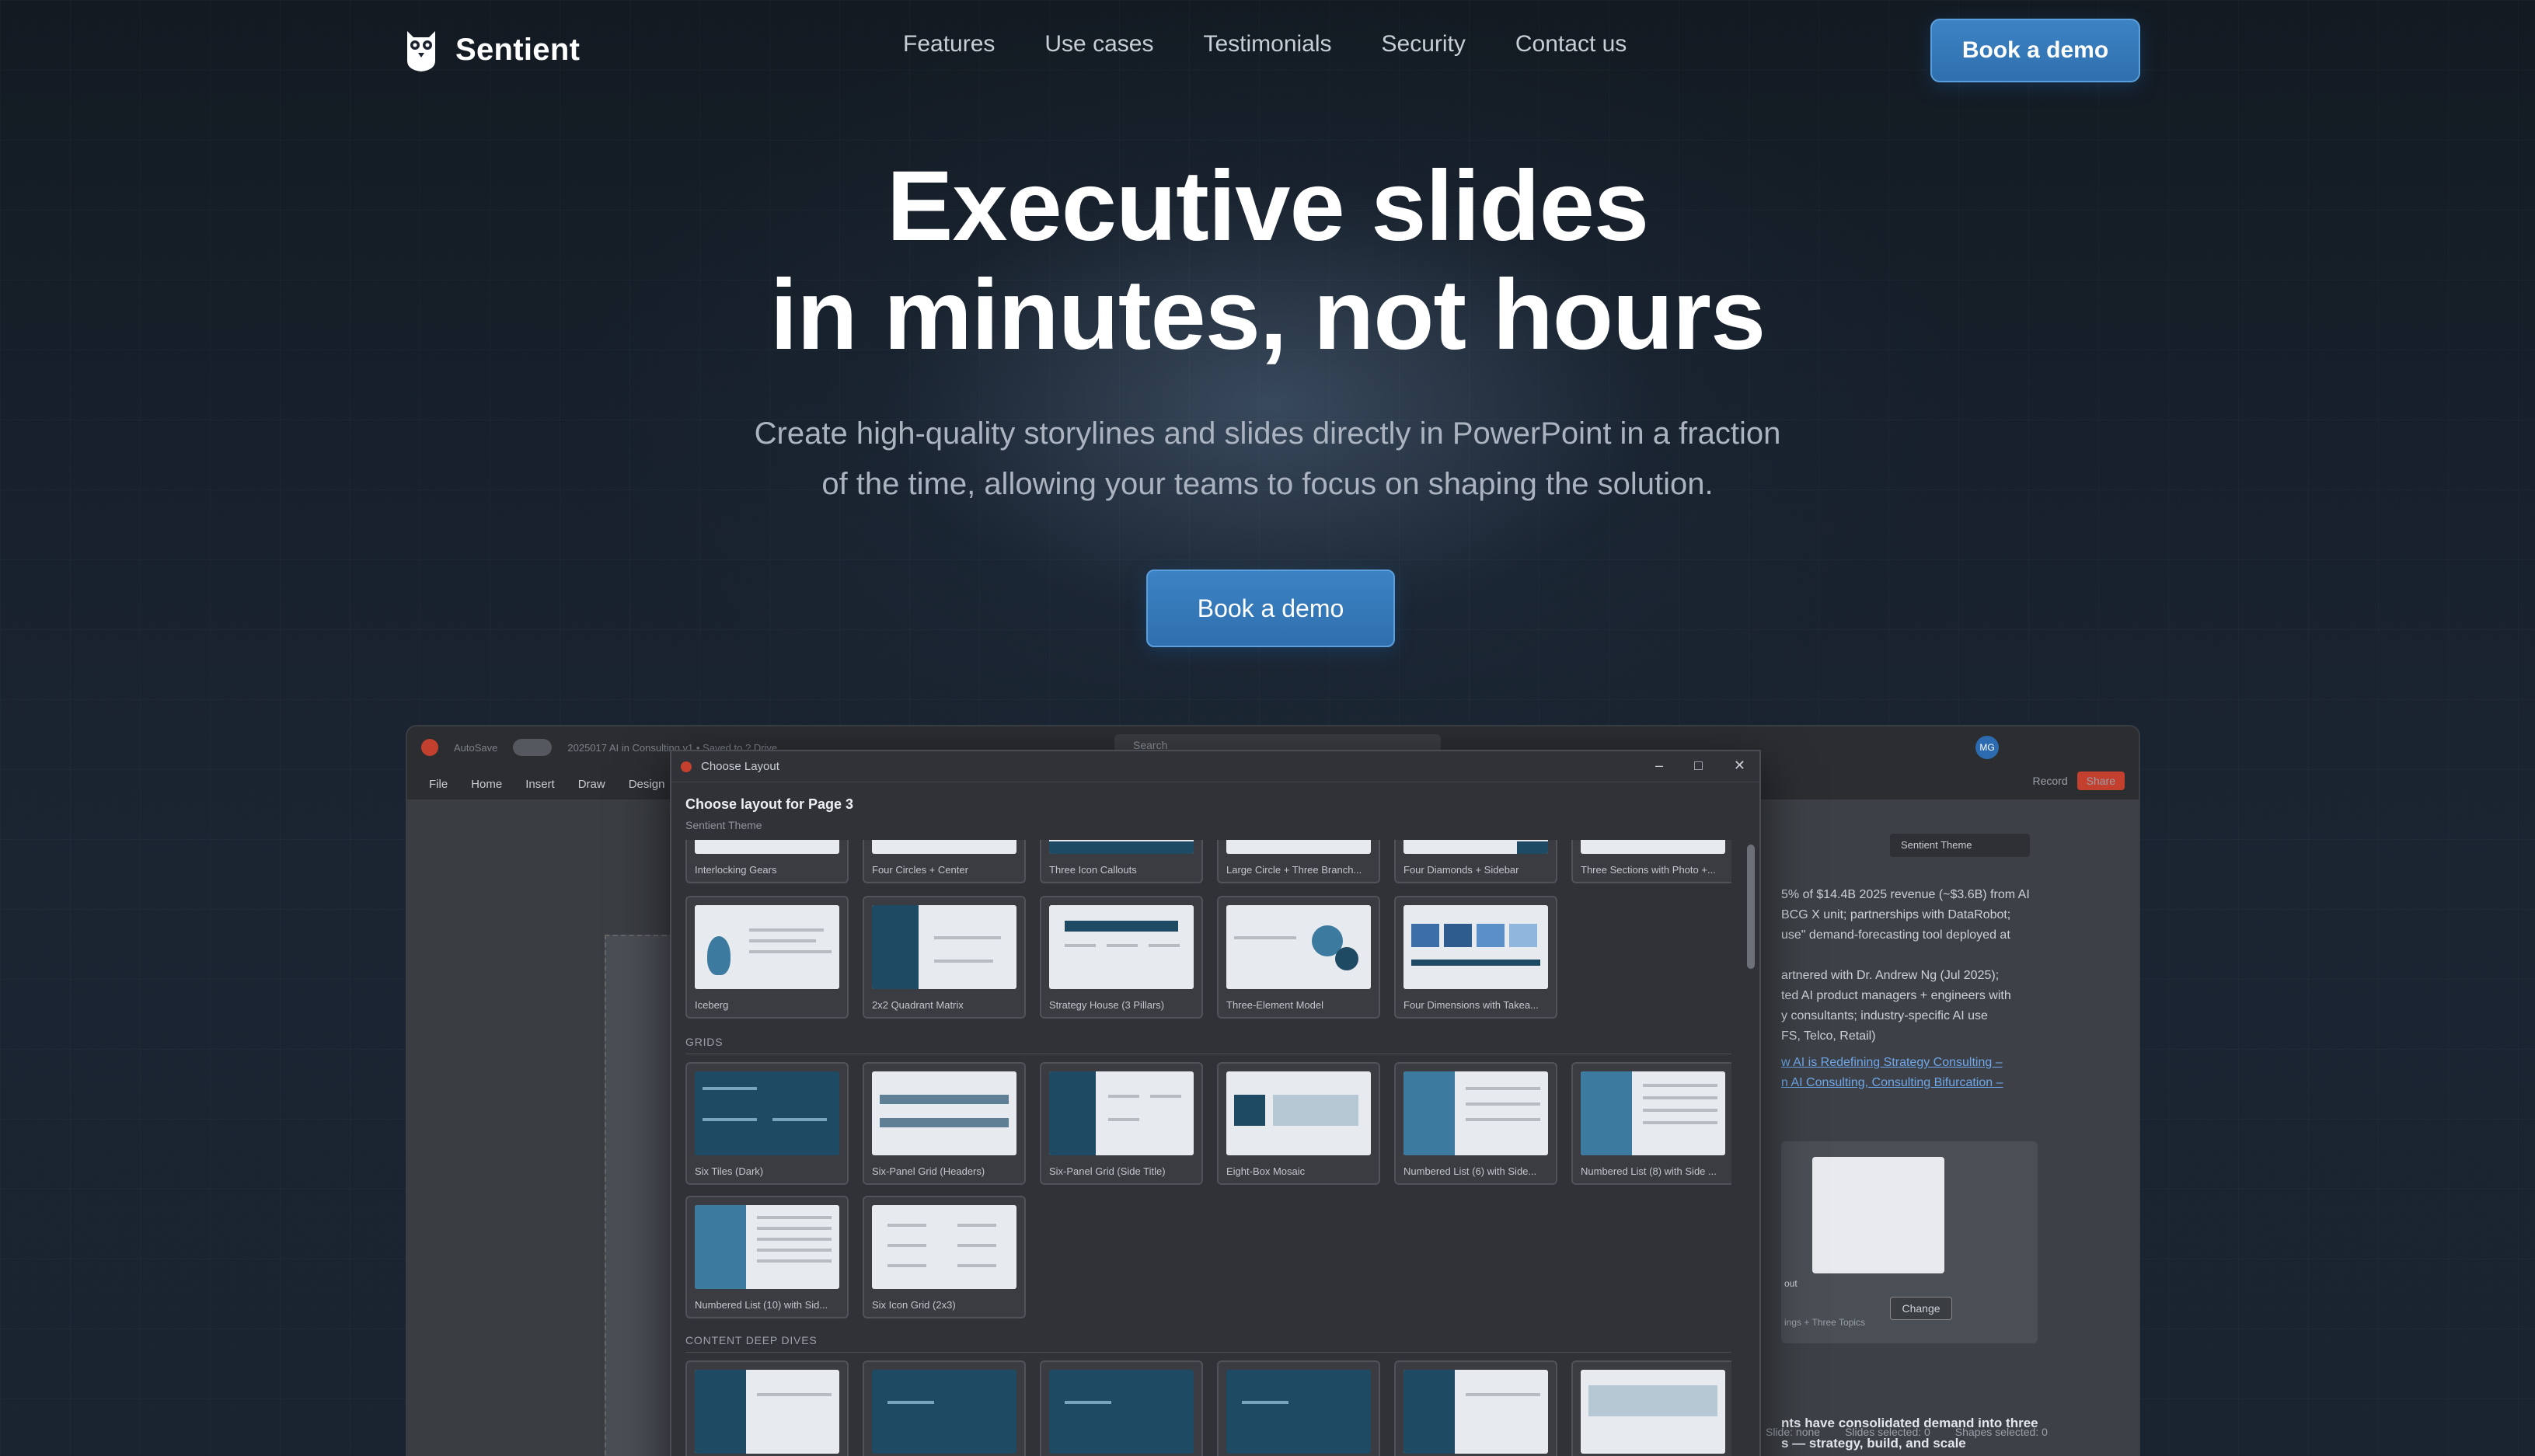  Describe the element at coordinates (740, 767) in the screenshot. I see `dialog-window-title: Choose Layout` at that location.